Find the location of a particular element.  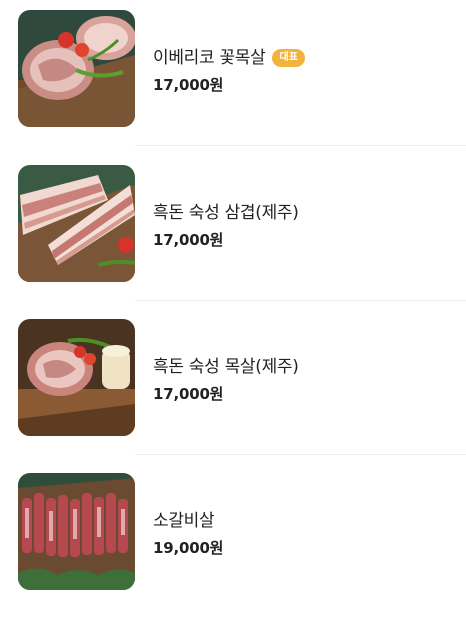

beef-rib-photo is located at coordinates (76, 531).